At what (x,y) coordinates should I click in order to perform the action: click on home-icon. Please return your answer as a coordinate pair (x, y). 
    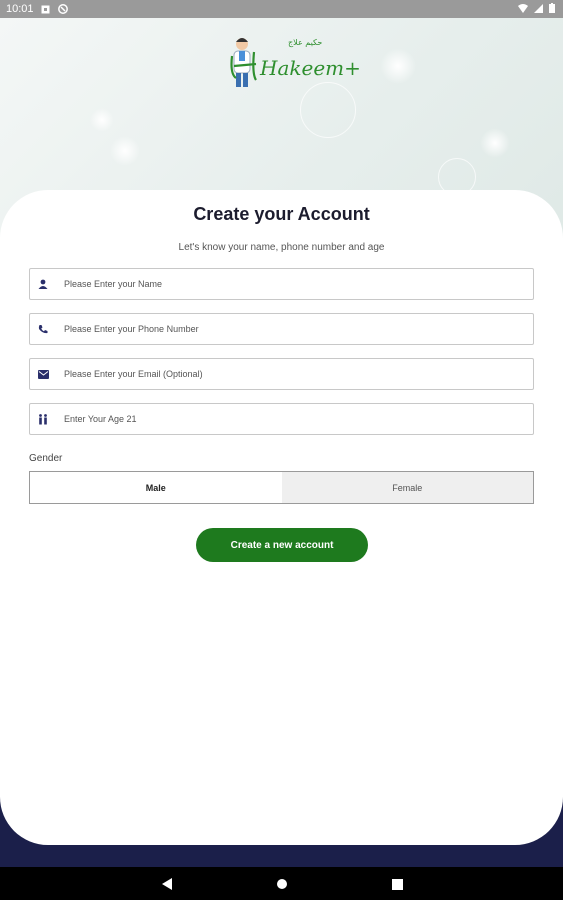
    Looking at the image, I should click on (282, 884).